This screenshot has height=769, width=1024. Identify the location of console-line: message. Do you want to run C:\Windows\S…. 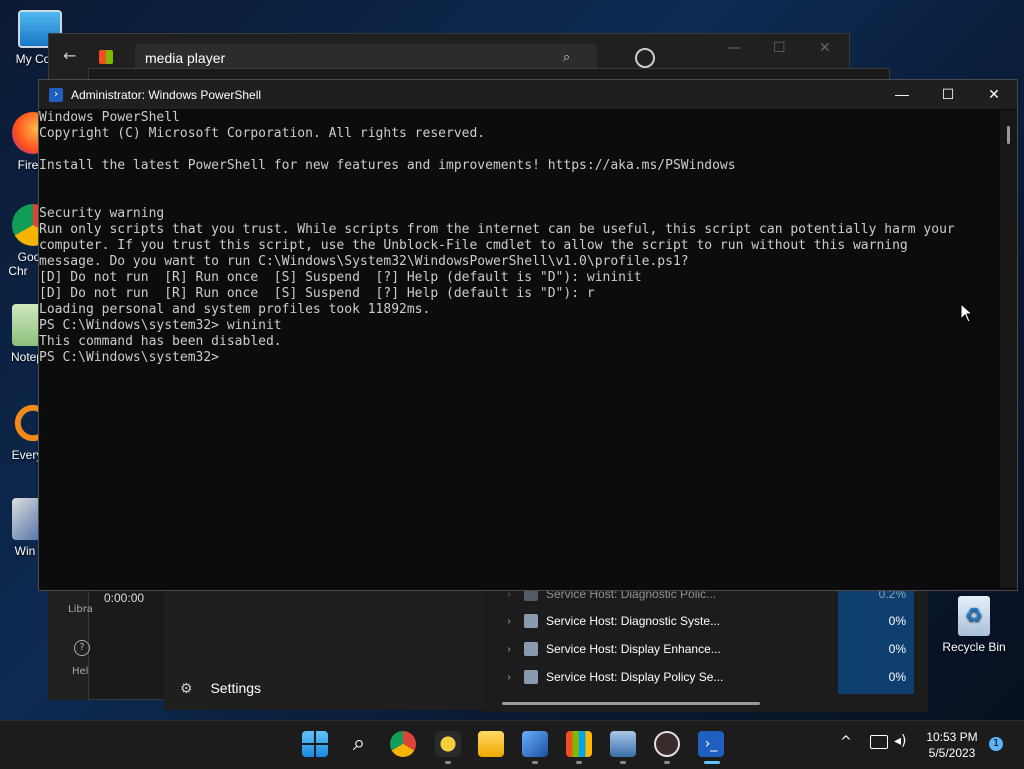
(364, 261).